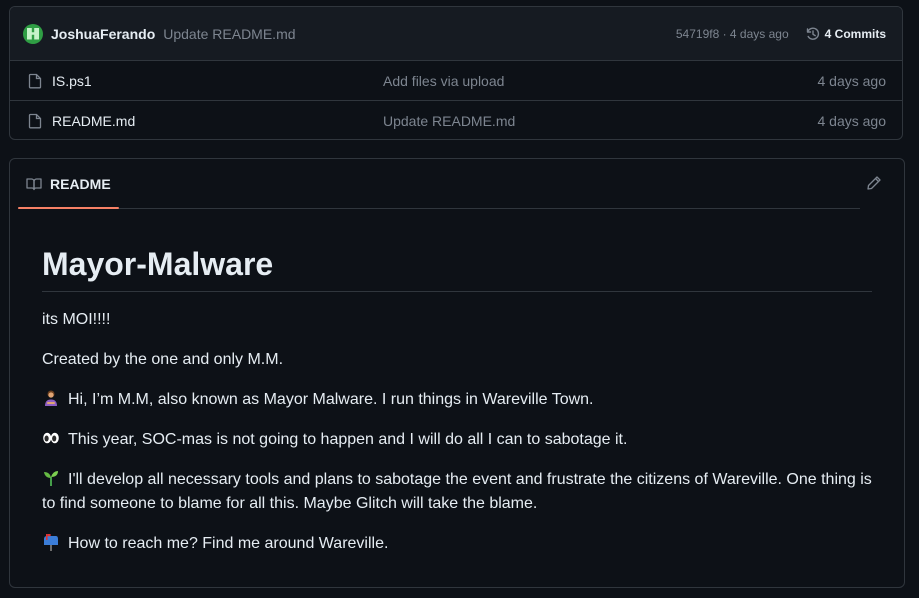 This screenshot has height=598, width=919. Describe the element at coordinates (855, 33) in the screenshot. I see `commits-count: 4 Commits` at that location.